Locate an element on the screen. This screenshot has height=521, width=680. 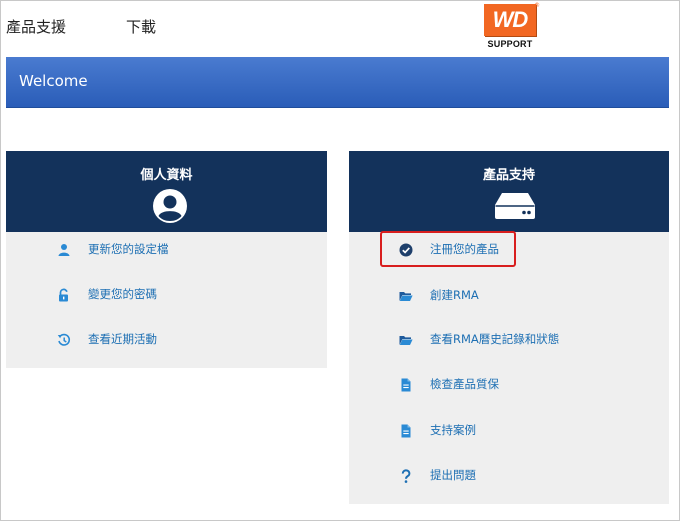
nav-download: 下載 is located at coordinates (141, 26).